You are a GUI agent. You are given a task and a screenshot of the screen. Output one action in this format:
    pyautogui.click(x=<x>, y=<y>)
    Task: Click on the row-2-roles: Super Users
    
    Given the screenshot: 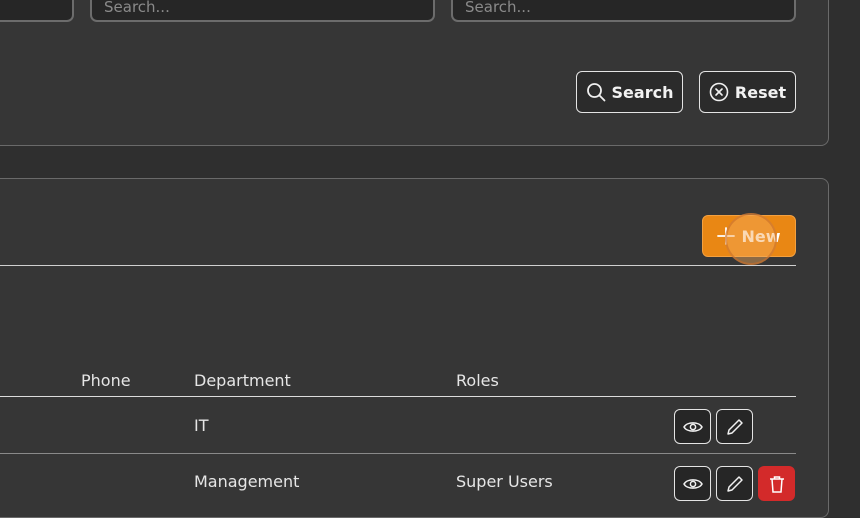 What is the action you would take?
    pyautogui.click(x=504, y=481)
    